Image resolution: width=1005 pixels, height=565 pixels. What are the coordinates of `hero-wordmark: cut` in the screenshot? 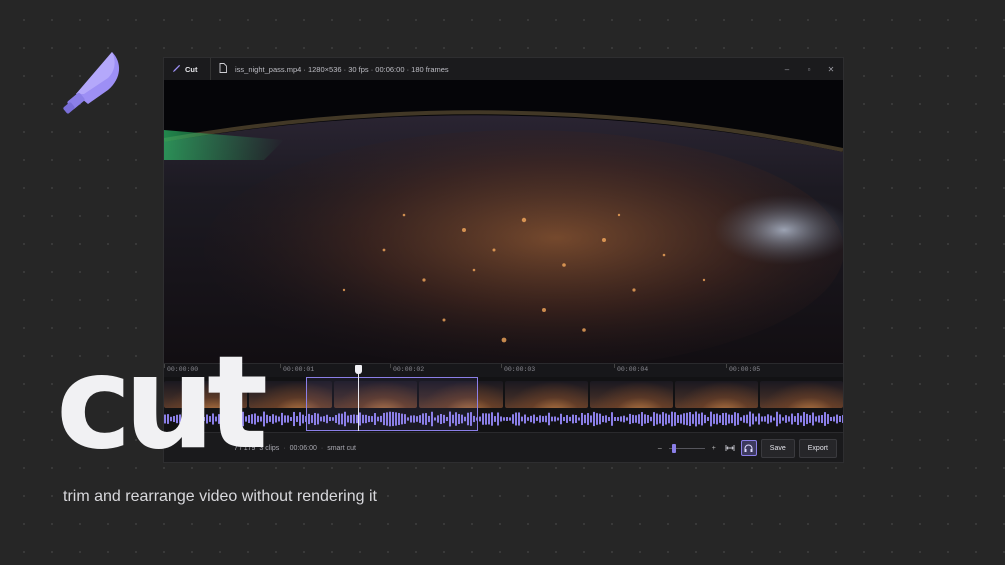 It's located at (162, 403).